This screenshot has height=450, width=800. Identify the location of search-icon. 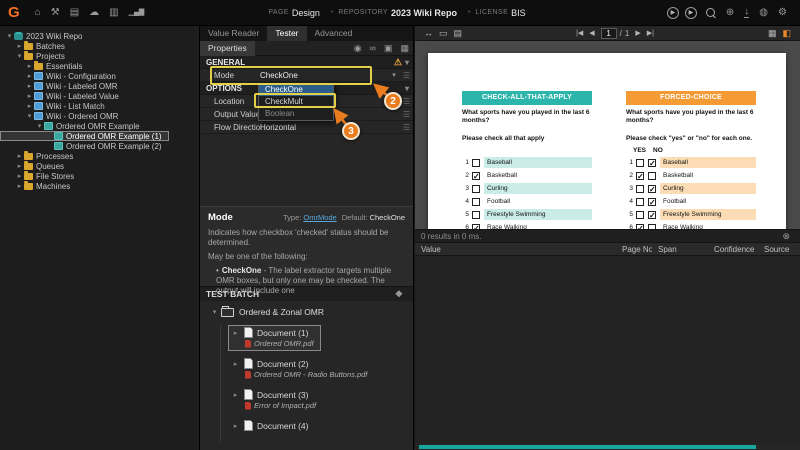
(710, 12).